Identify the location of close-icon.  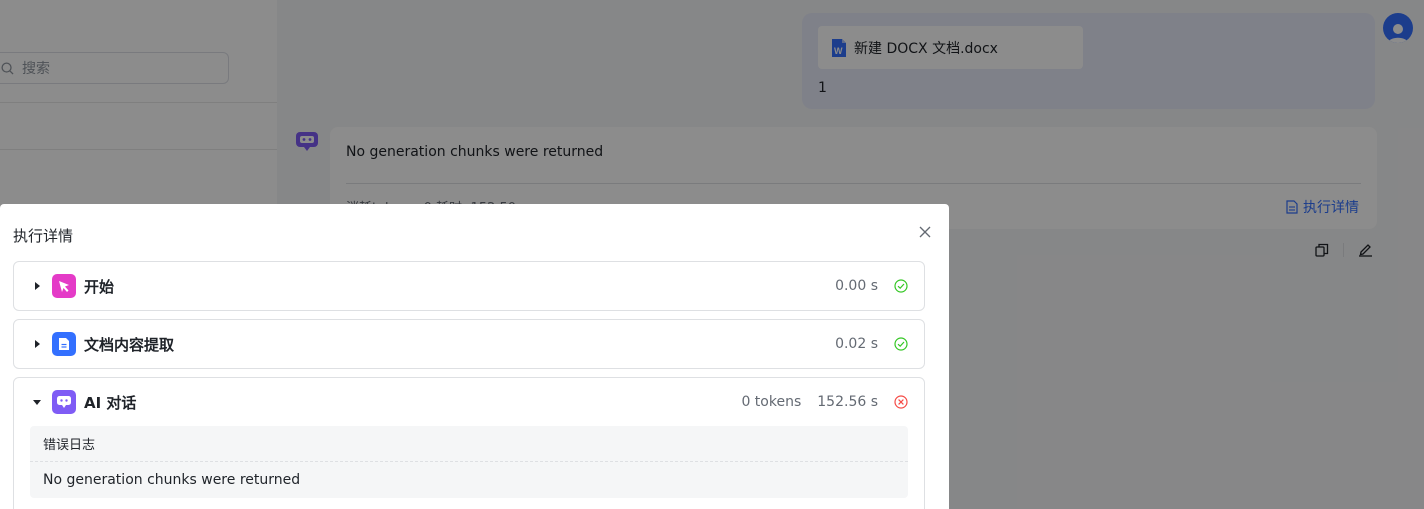
(925, 232).